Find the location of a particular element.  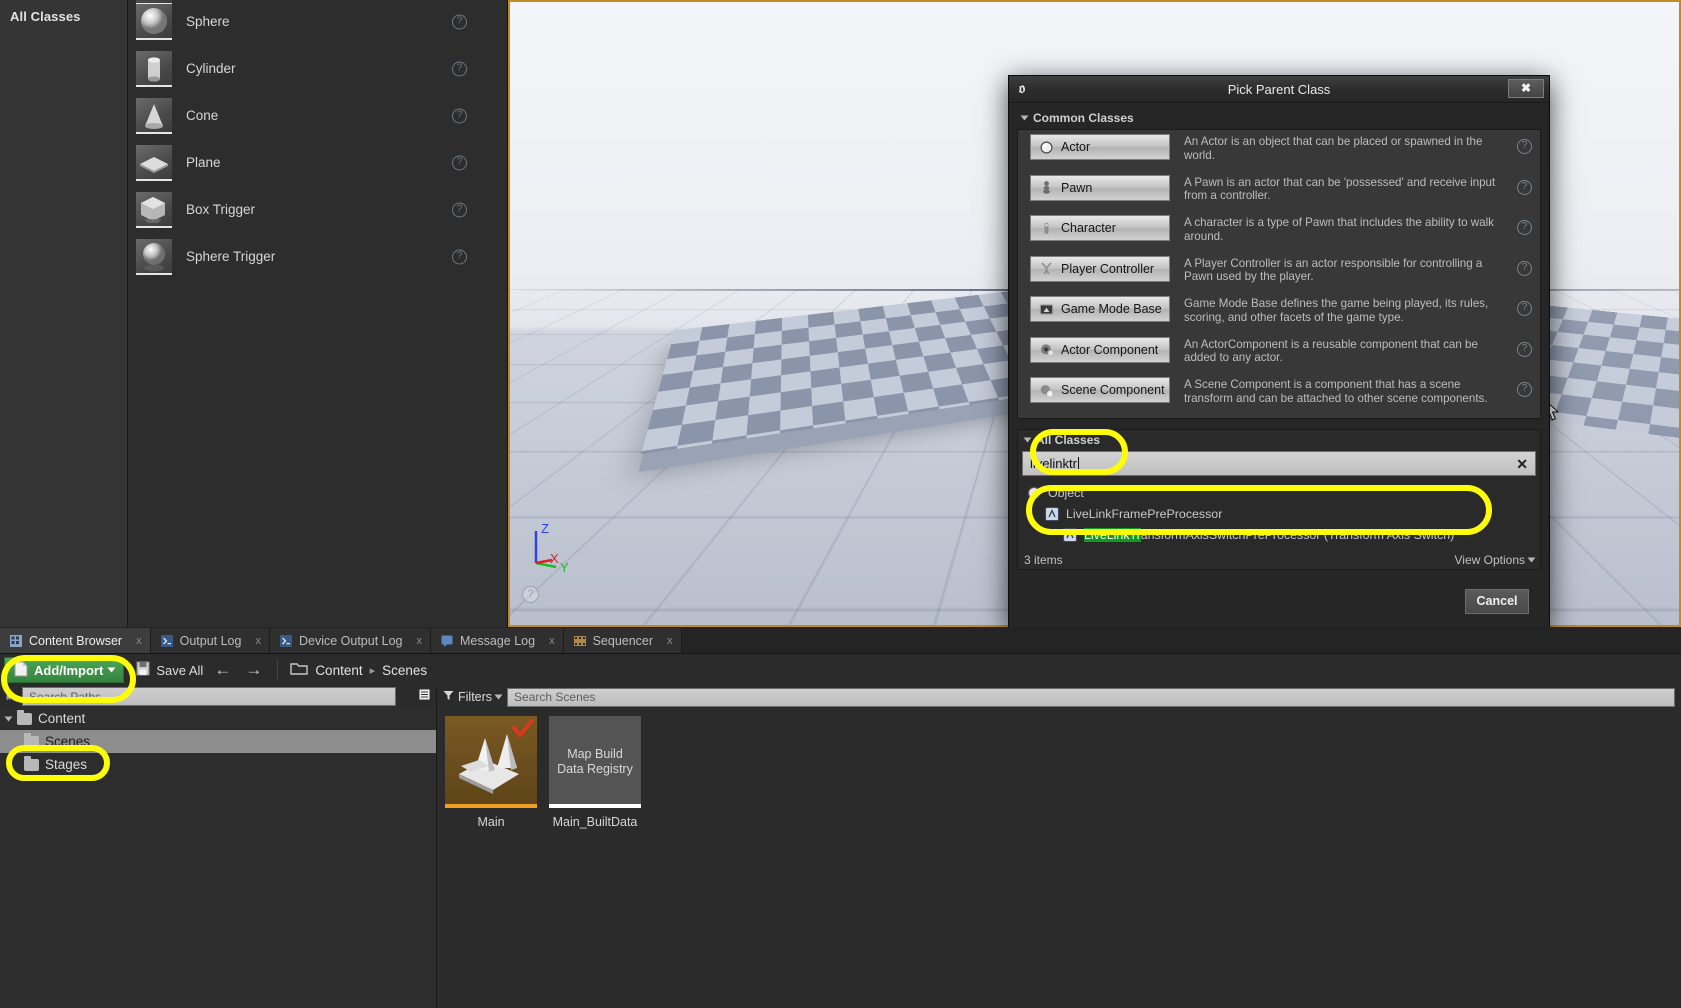

place-actors-tab-all-classes: All Classes is located at coordinates (63, 12).